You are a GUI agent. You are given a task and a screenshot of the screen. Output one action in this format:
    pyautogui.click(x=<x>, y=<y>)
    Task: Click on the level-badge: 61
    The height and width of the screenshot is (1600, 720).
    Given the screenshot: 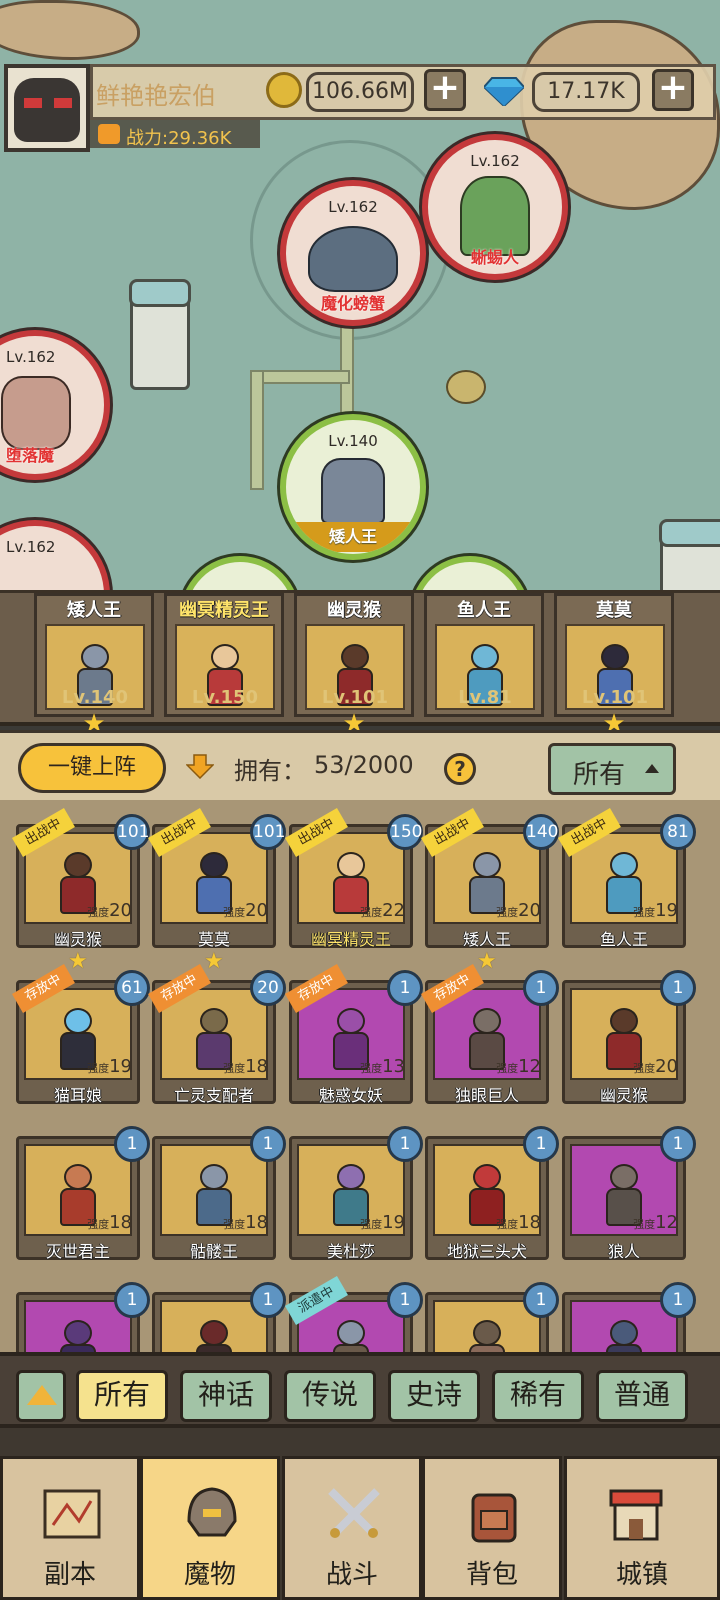 What is the action you would take?
    pyautogui.click(x=132, y=988)
    